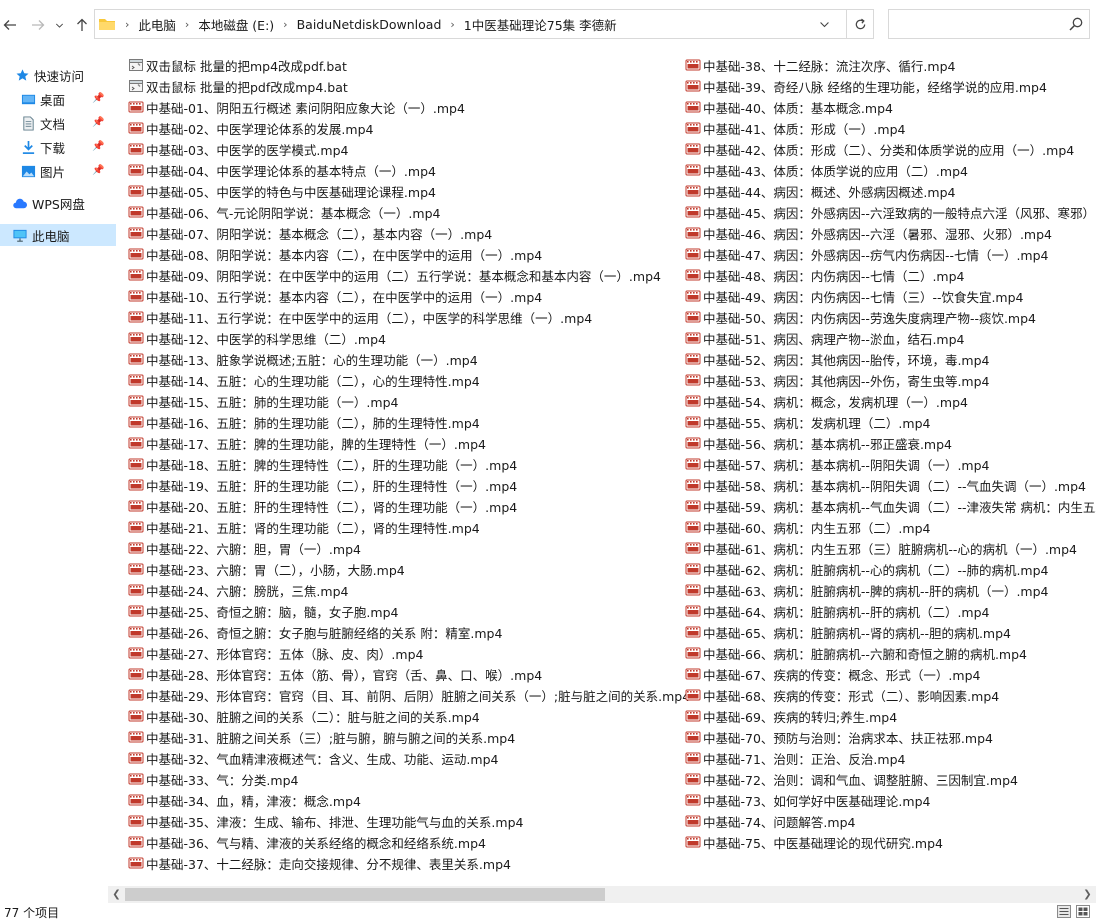 The width and height of the screenshot is (1096, 921). What do you see at coordinates (867, 254) in the screenshot?
I see `file-item: 中基础-47、病因：外感病因--疠气内伤病因--七情（一）.mp4` at bounding box center [867, 254].